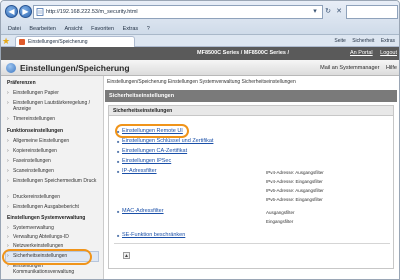 The width and height of the screenshot is (400, 280). What do you see at coordinates (36, 197) in the screenshot?
I see `sidebar-item-label: Druckereinstellungen` at bounding box center [36, 197].